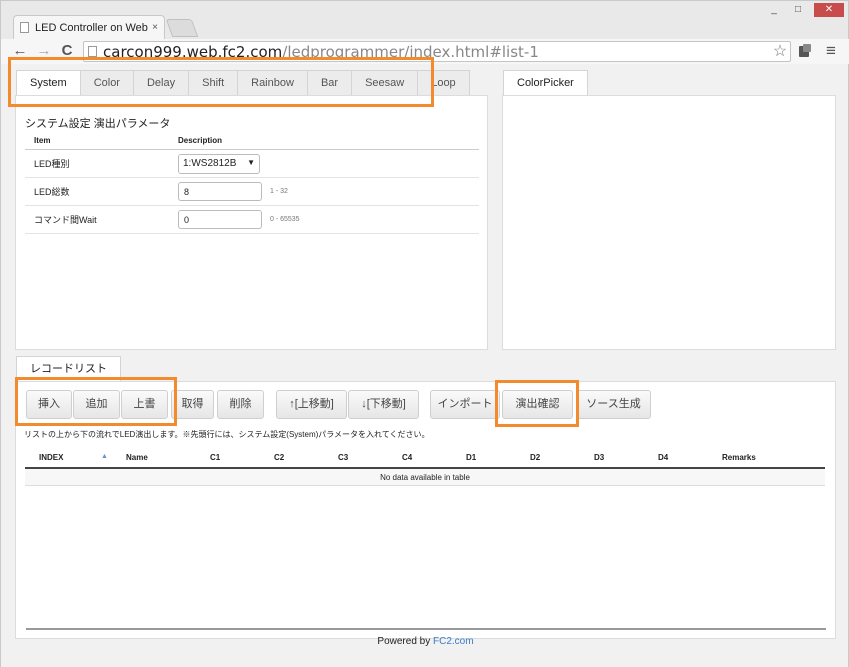  I want to click on col-c1: C1, so click(215, 457).